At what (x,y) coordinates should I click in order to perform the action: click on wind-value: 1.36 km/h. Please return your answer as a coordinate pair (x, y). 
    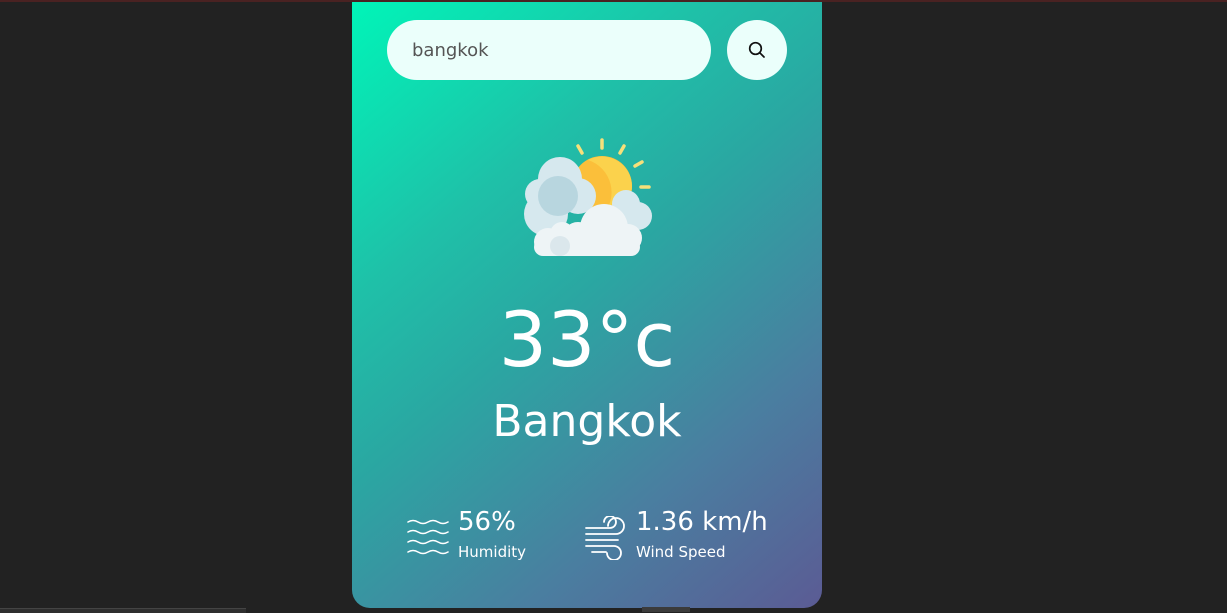
    Looking at the image, I should click on (702, 522).